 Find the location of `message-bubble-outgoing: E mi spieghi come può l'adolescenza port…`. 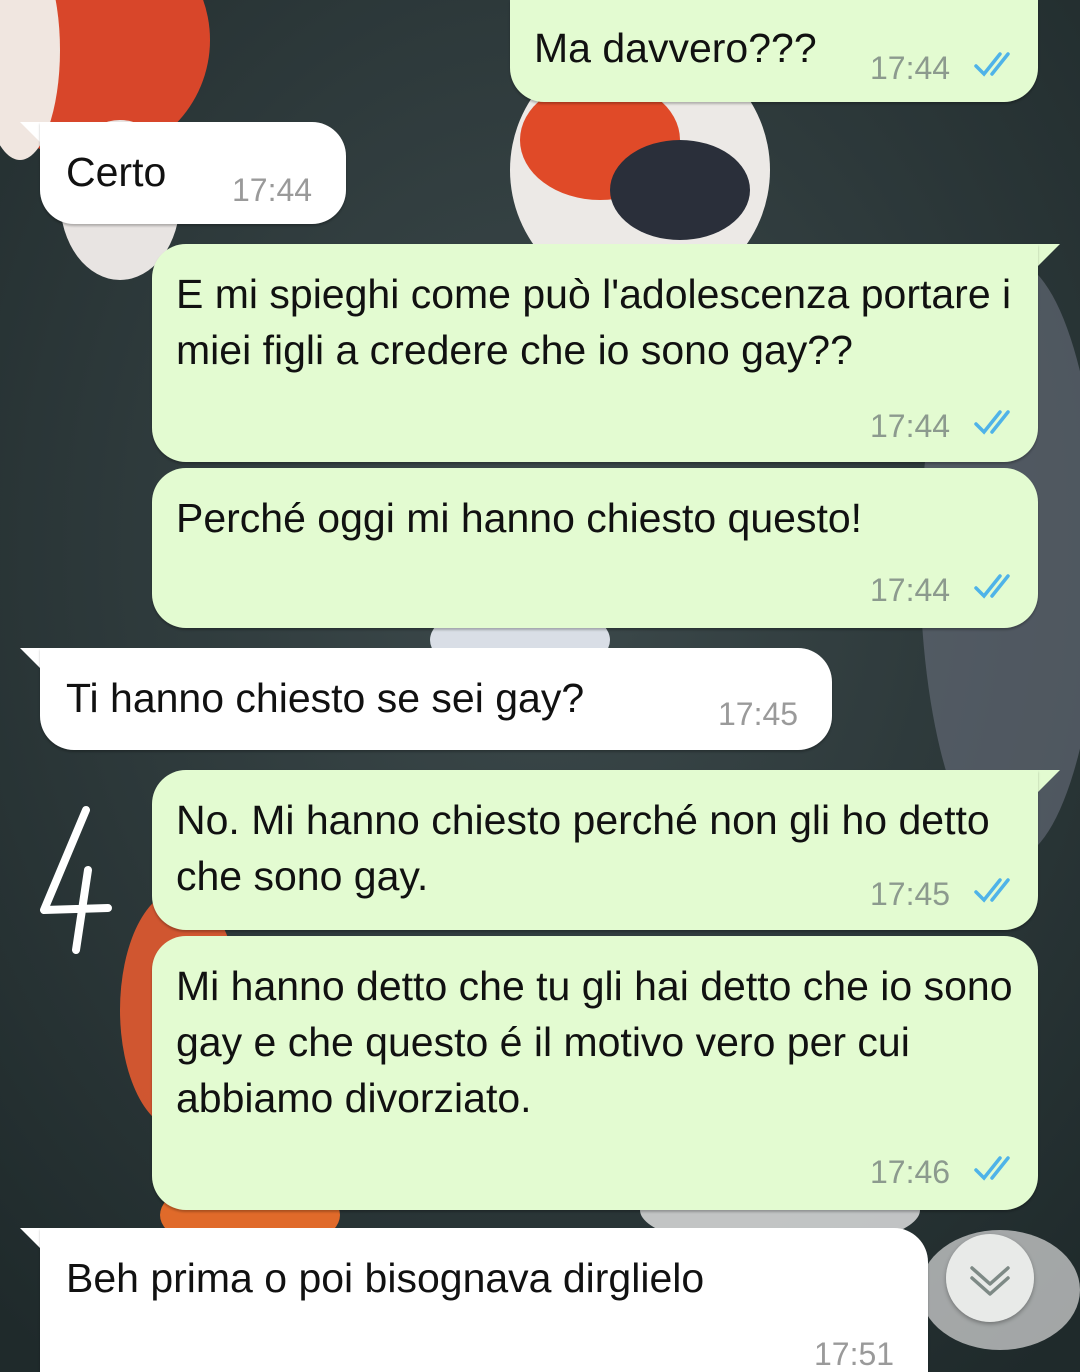

message-bubble-outgoing: E mi spieghi come può l'adolescenza port… is located at coordinates (595, 353).